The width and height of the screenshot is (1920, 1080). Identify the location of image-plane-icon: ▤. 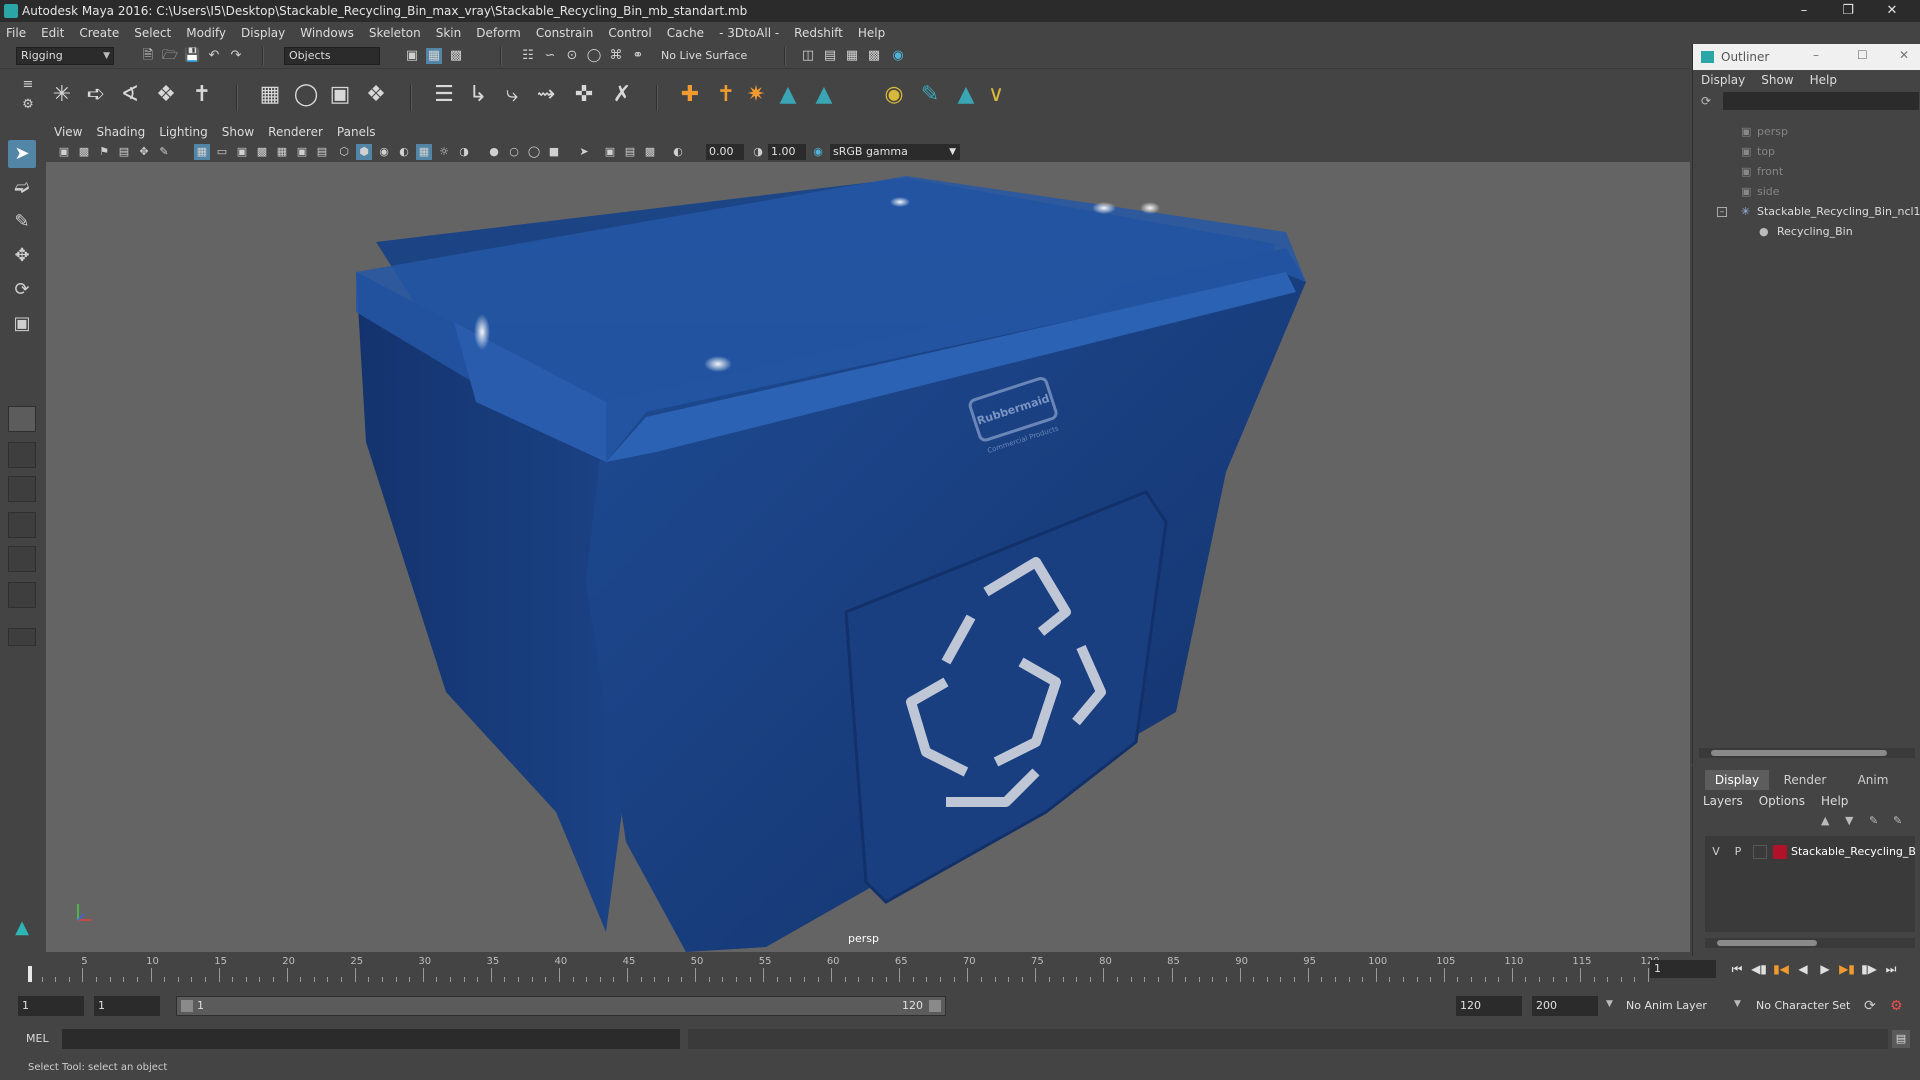
(124, 152).